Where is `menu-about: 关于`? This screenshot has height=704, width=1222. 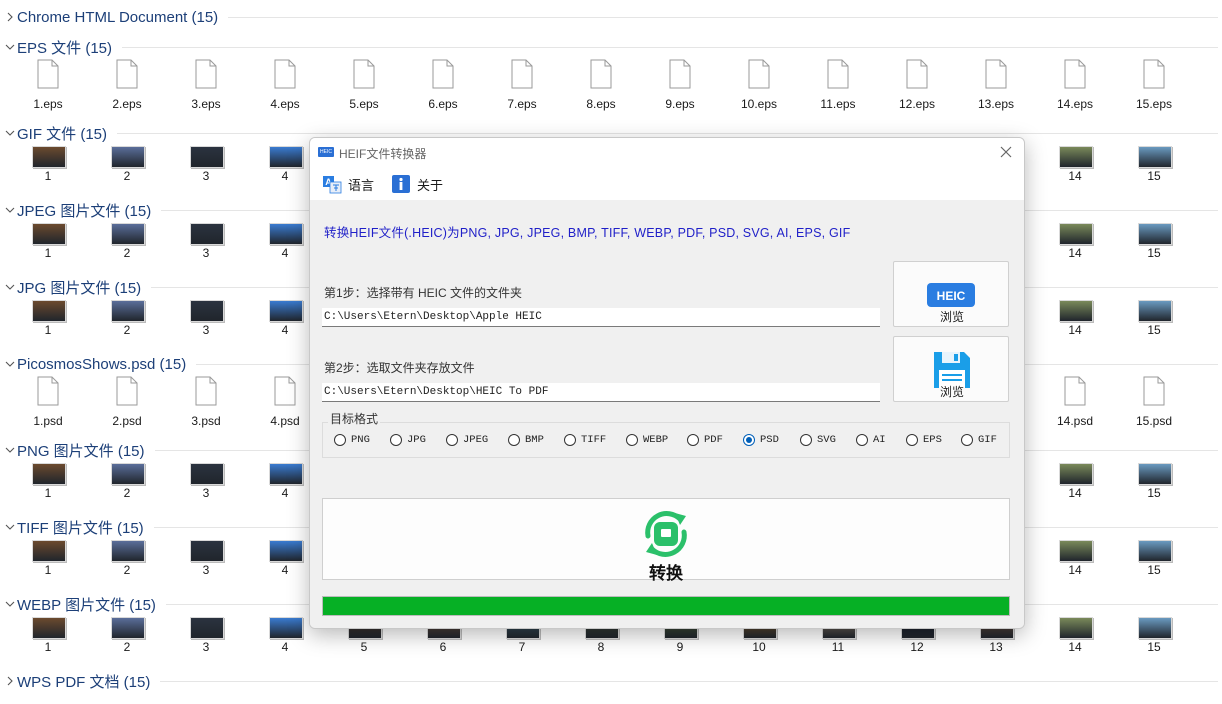
menu-about: 关于 is located at coordinates (417, 184).